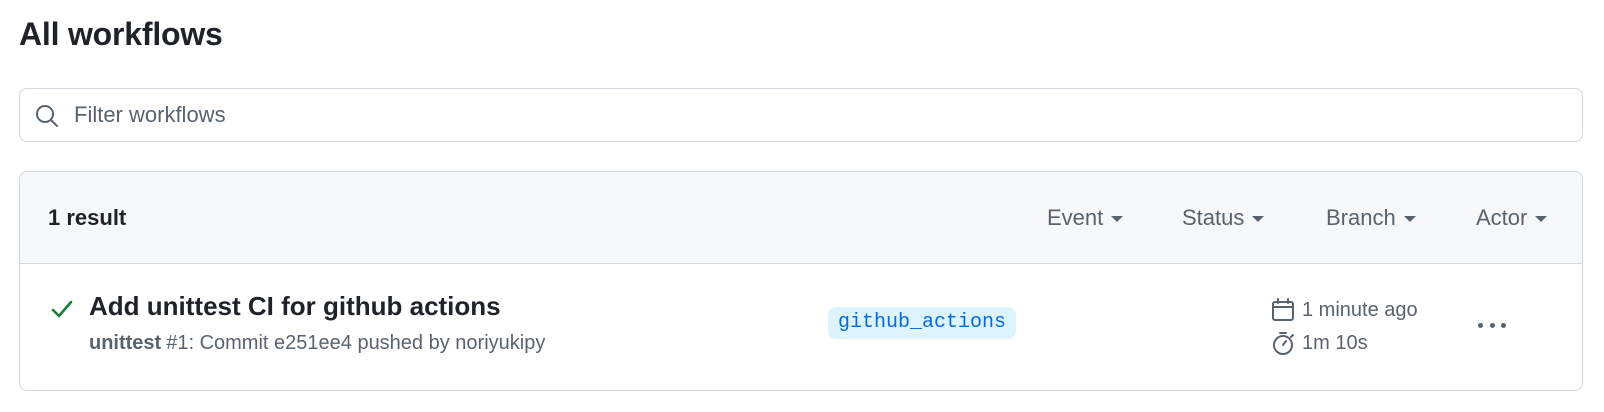 This screenshot has height=412, width=1604. Describe the element at coordinates (1283, 309) in the screenshot. I see `calendar-icon` at that location.